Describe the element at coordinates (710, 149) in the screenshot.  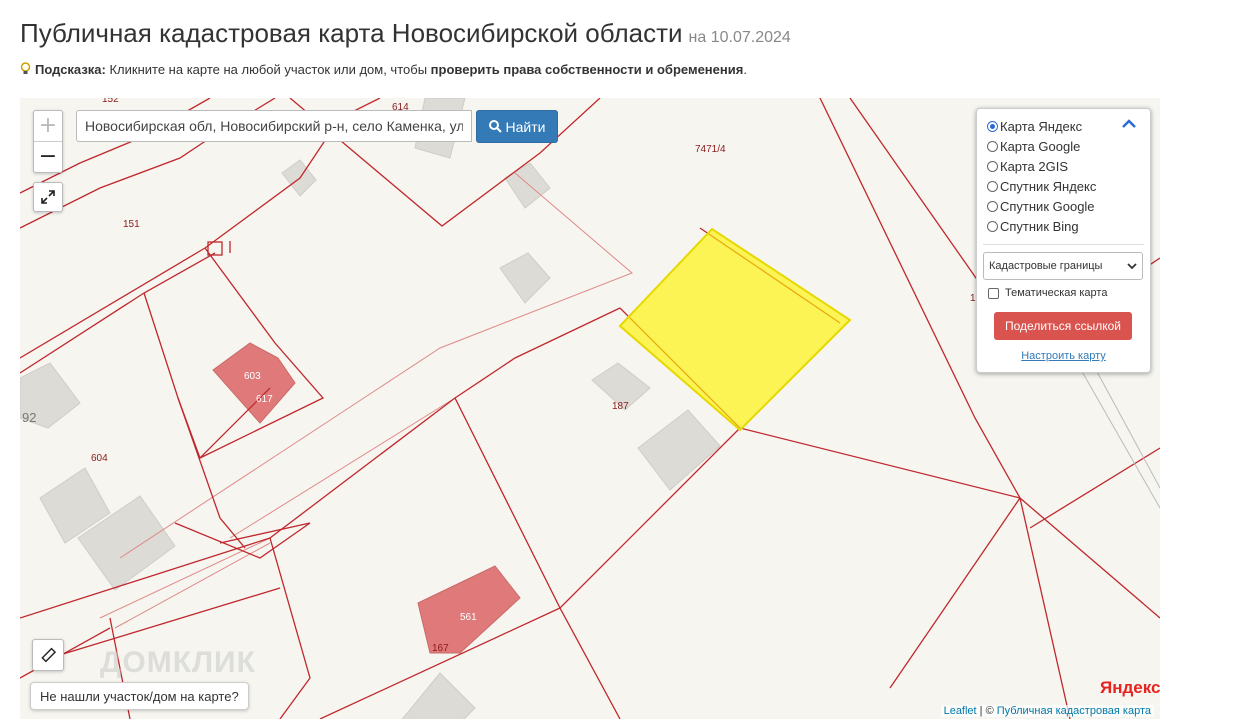
I see `parcel-label-7471: 7471/4` at that location.